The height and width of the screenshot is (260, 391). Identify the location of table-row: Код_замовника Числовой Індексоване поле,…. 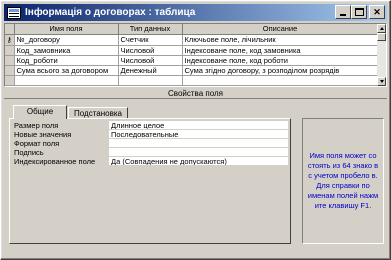
(192, 50).